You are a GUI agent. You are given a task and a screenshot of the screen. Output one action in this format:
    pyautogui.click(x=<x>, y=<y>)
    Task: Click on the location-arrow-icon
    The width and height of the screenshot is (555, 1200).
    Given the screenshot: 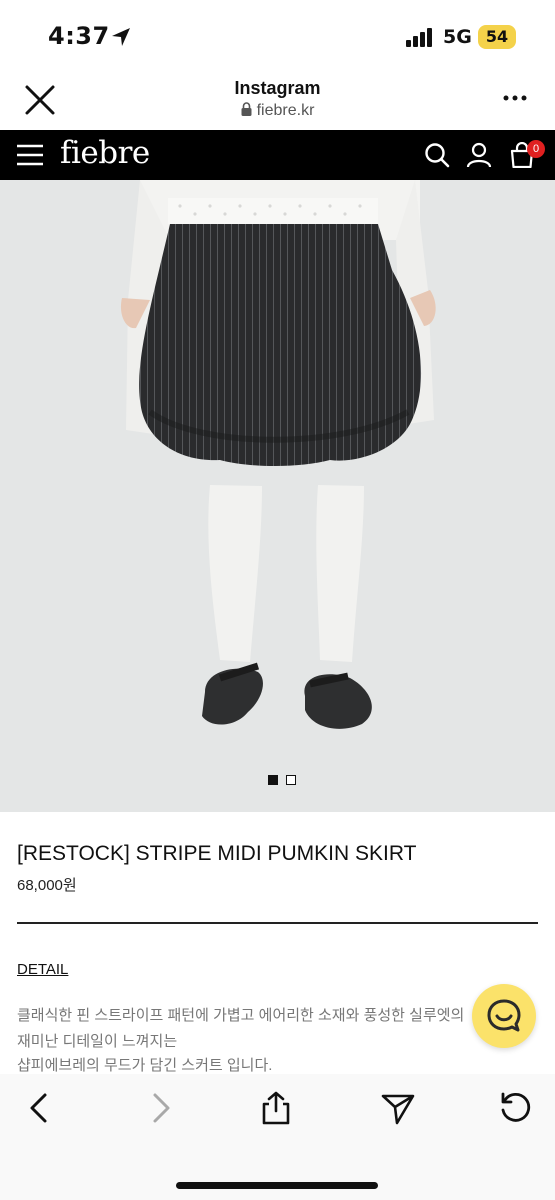 What is the action you would take?
    pyautogui.click(x=121, y=37)
    